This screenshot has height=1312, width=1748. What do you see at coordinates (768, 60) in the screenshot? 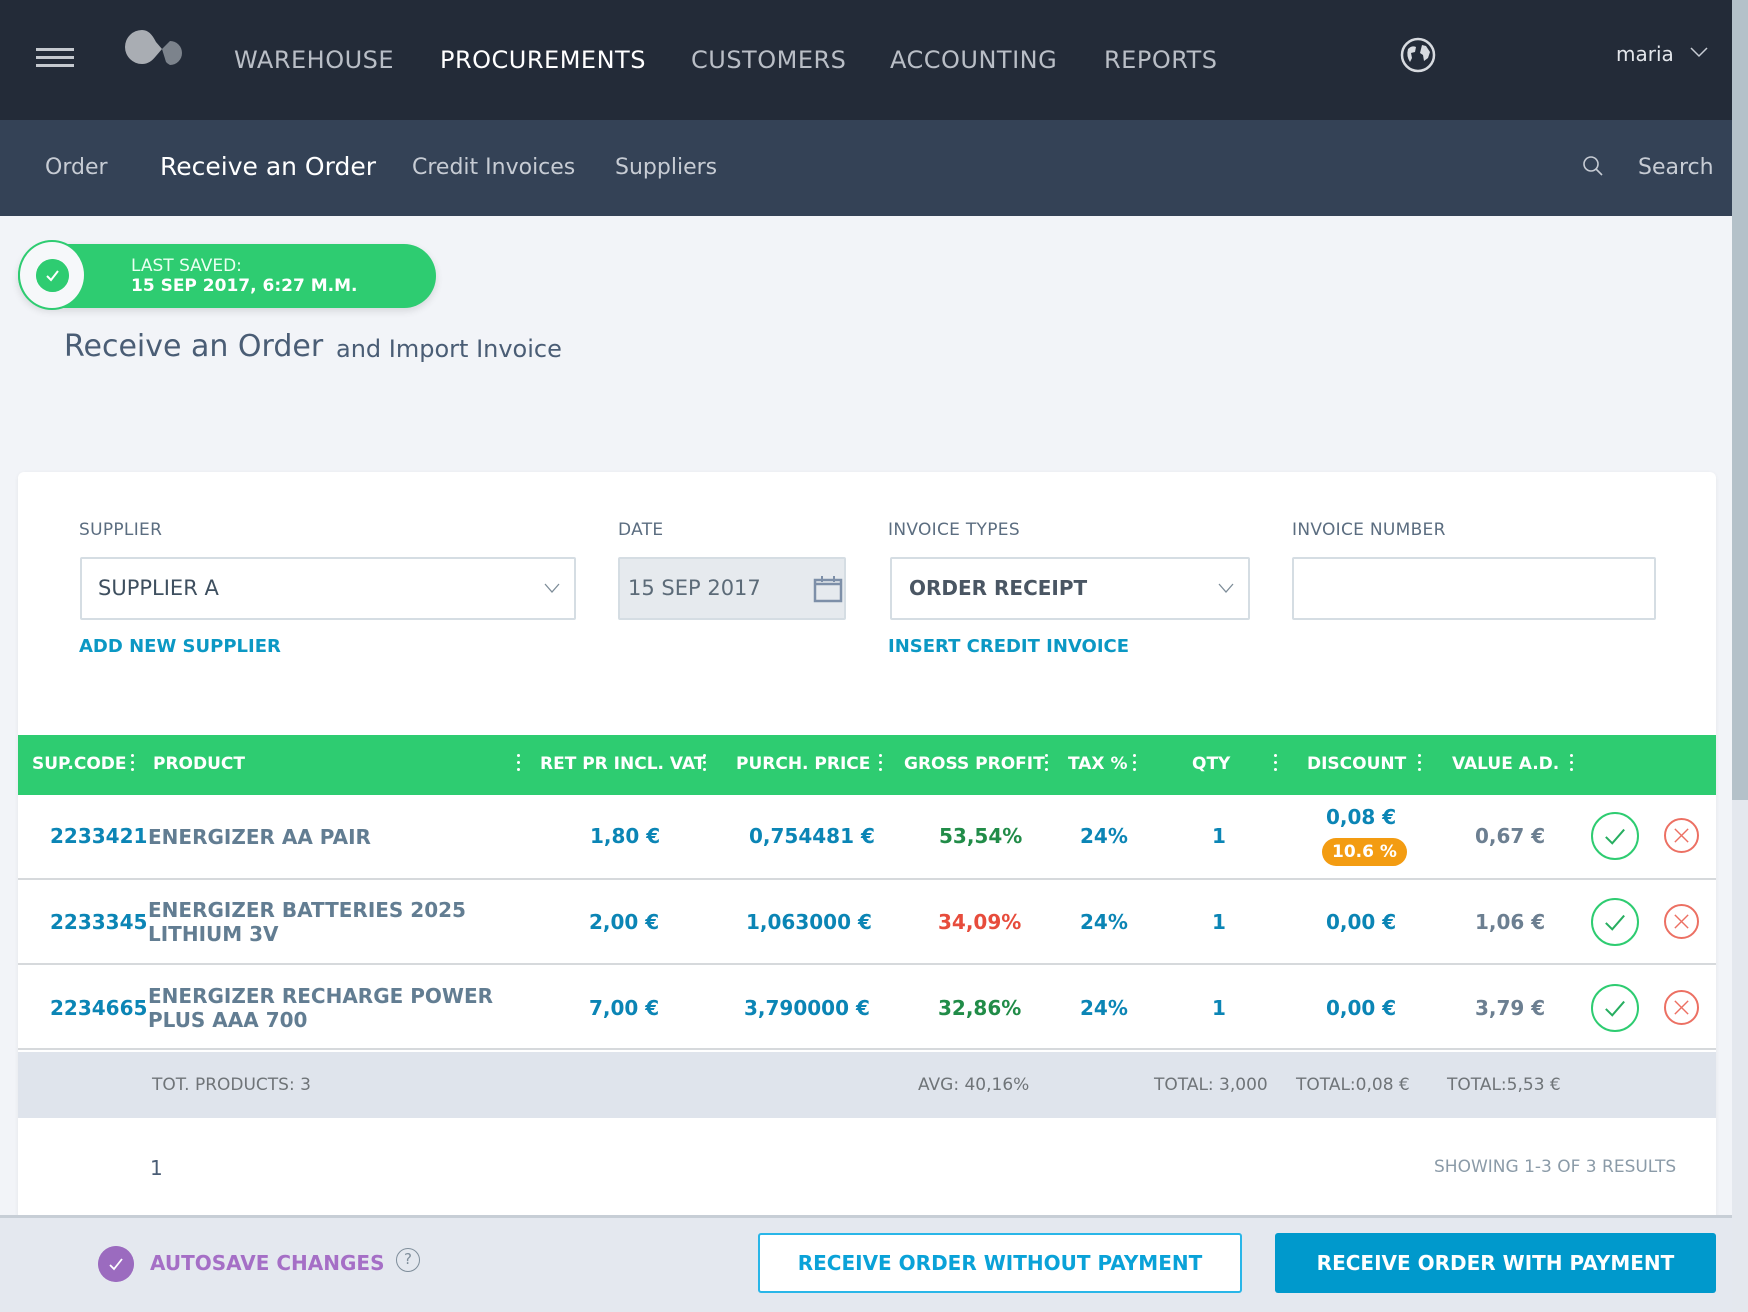
I see `nav-customers: CUSTOMERS` at bounding box center [768, 60].